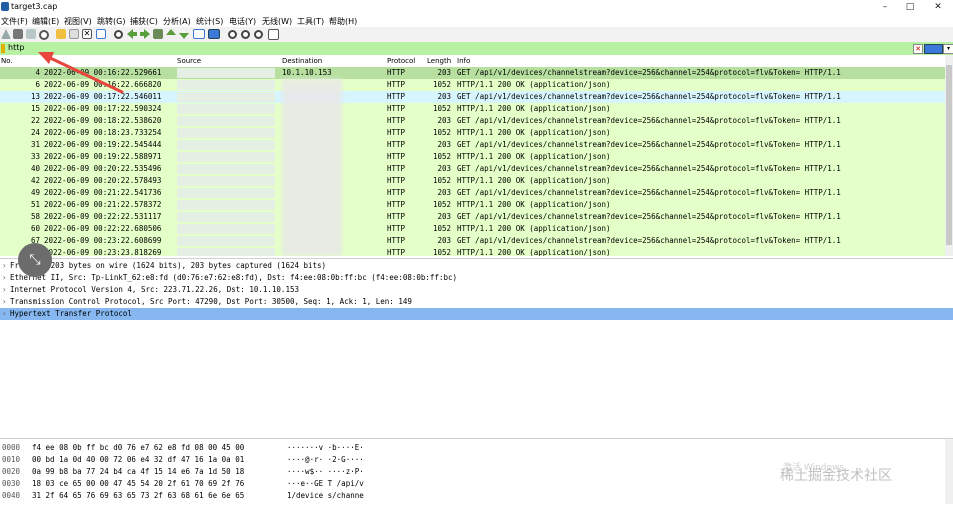 The image size is (953, 505). What do you see at coordinates (836, 476) in the screenshot?
I see `juejin-watermark: 稀土掘金技术社区` at bounding box center [836, 476].